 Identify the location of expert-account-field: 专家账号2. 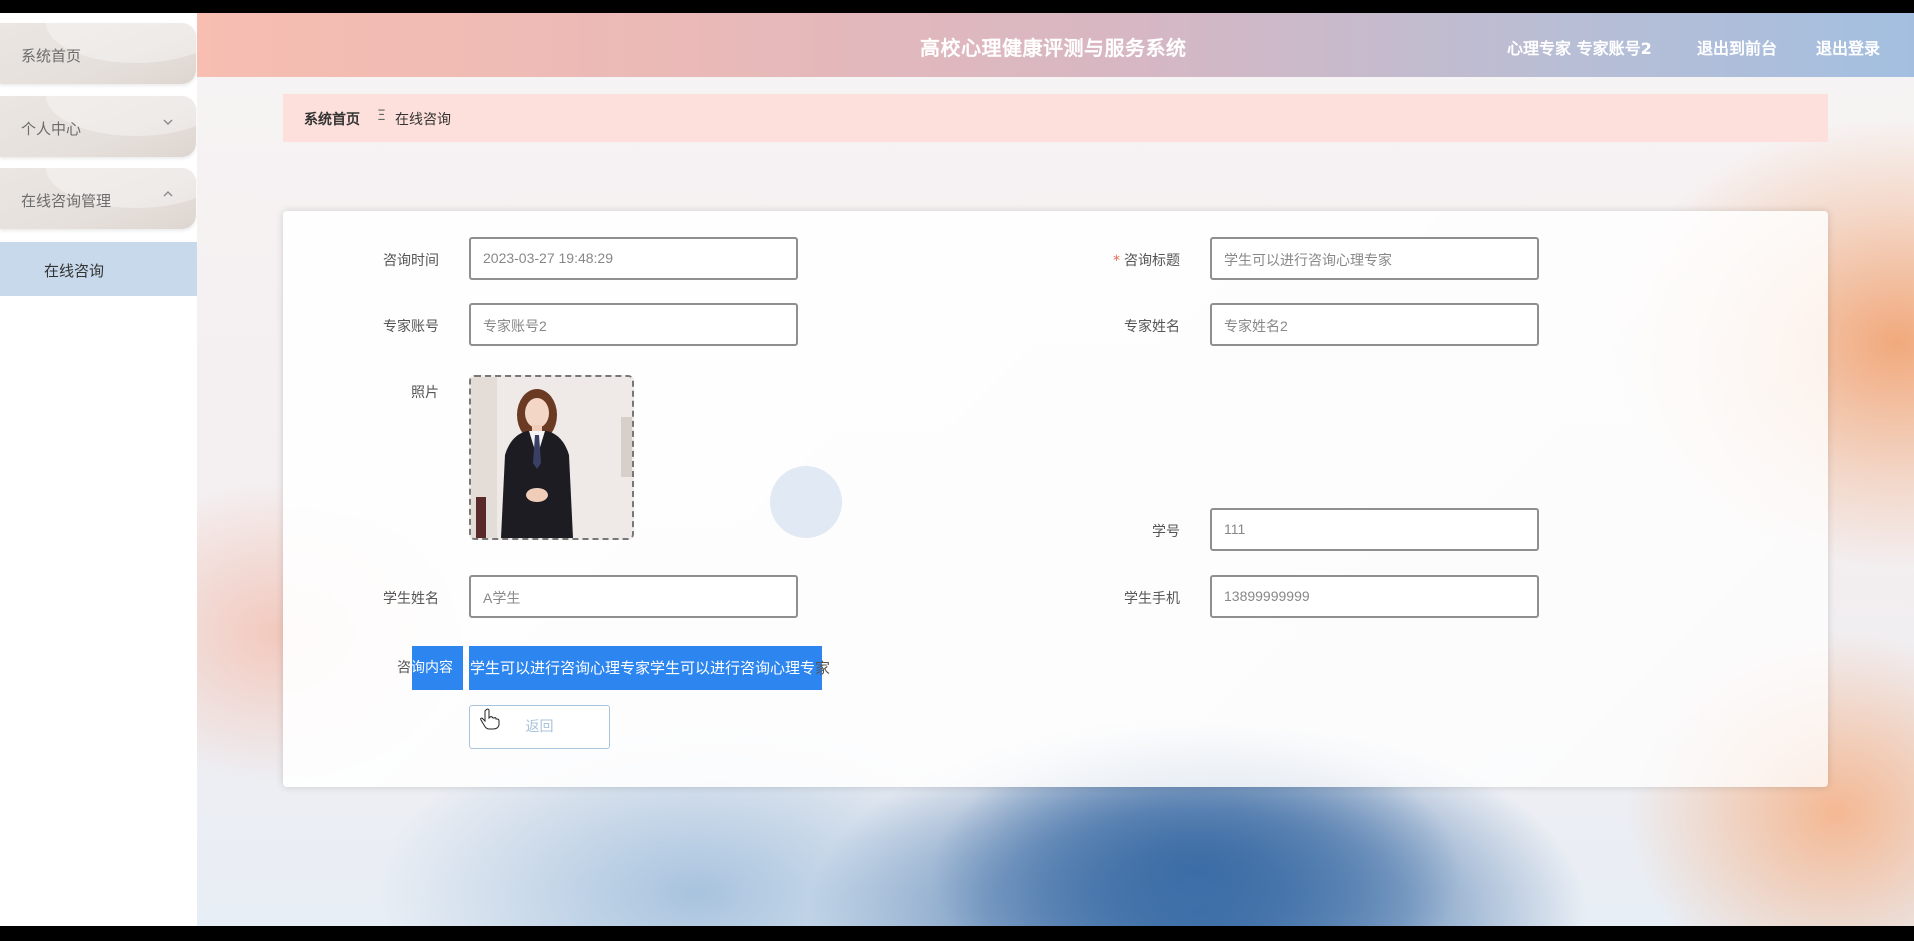
(633, 324).